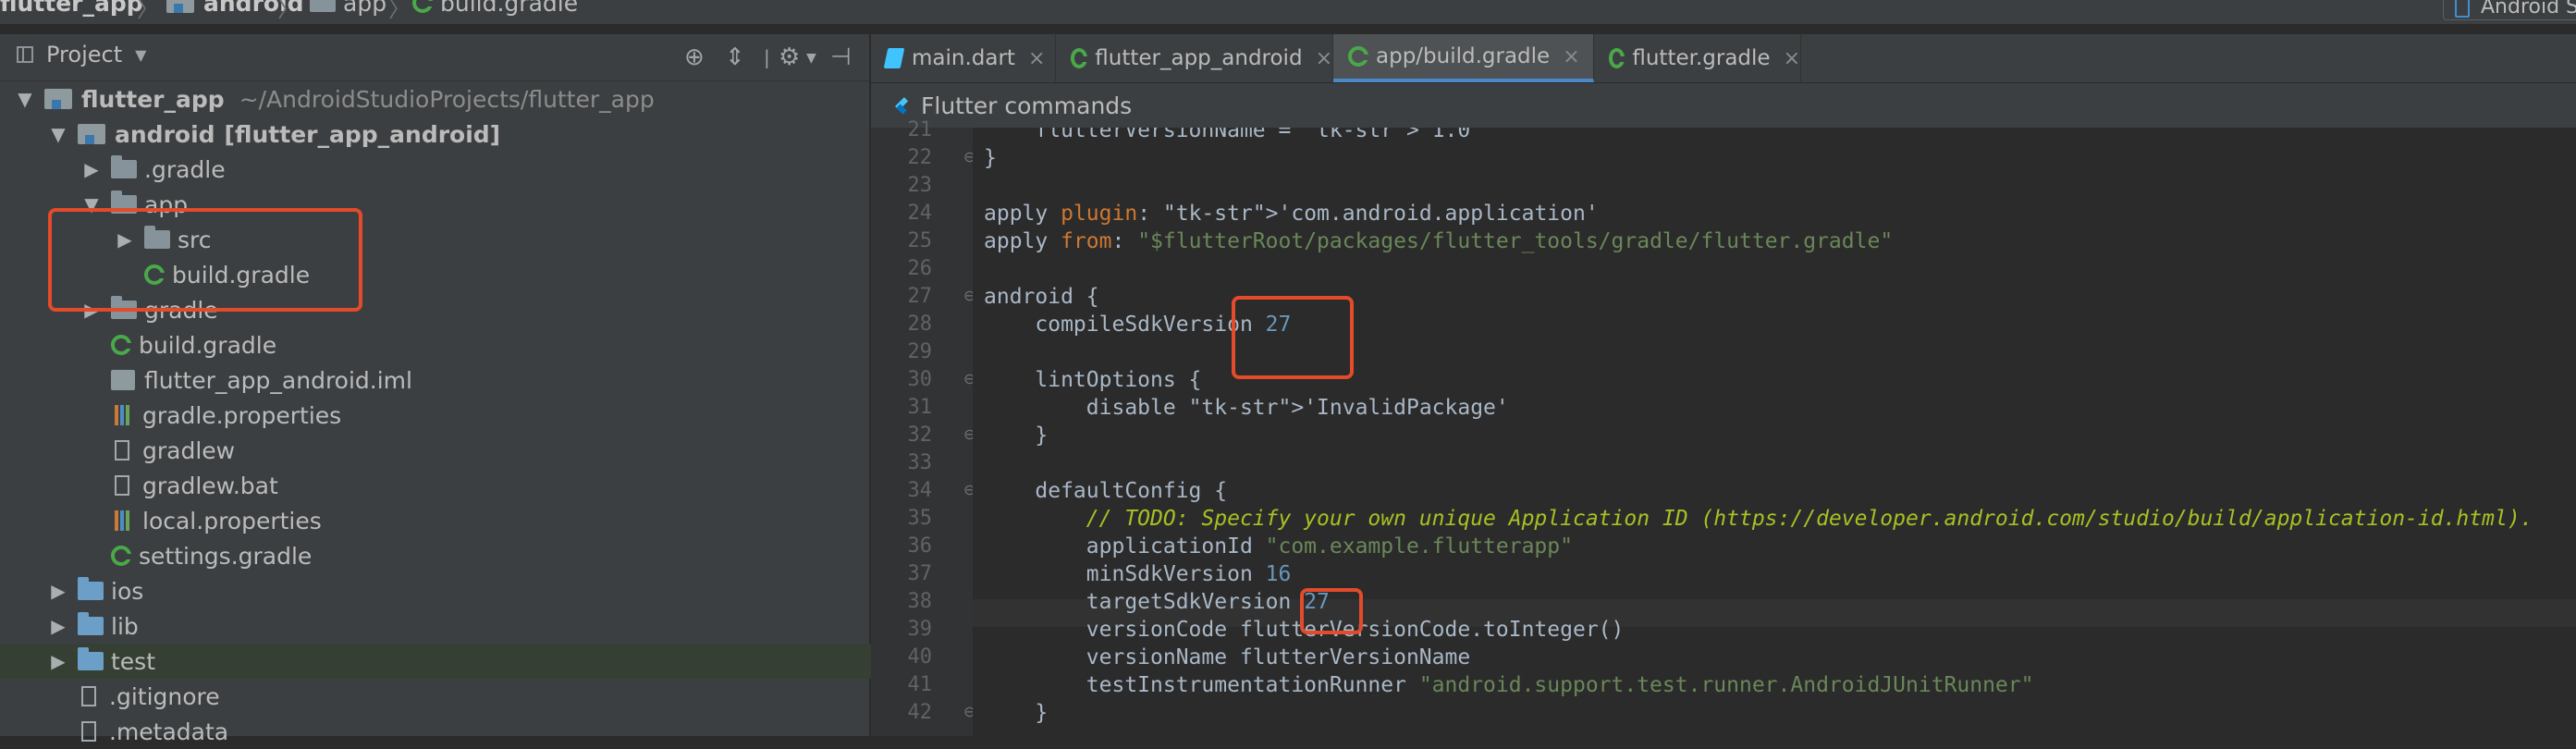 The width and height of the screenshot is (2576, 749). Describe the element at coordinates (124, 167) in the screenshot. I see `folder-icon` at that location.